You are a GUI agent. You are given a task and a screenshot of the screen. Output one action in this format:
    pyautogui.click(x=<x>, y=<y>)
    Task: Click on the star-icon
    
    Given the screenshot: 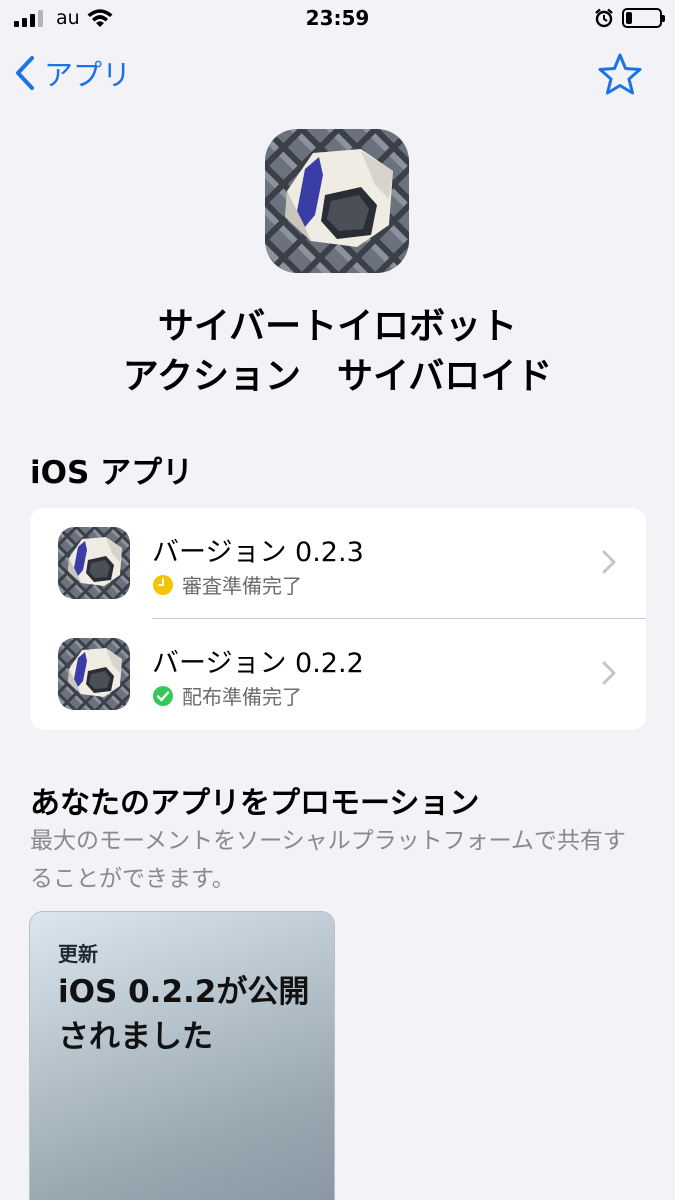 What is the action you would take?
    pyautogui.click(x=620, y=74)
    